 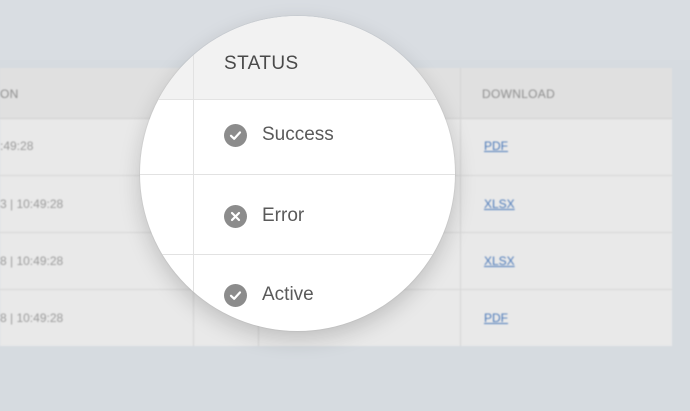 What do you see at coordinates (283, 215) in the screenshot?
I see `status-label: Error` at bounding box center [283, 215].